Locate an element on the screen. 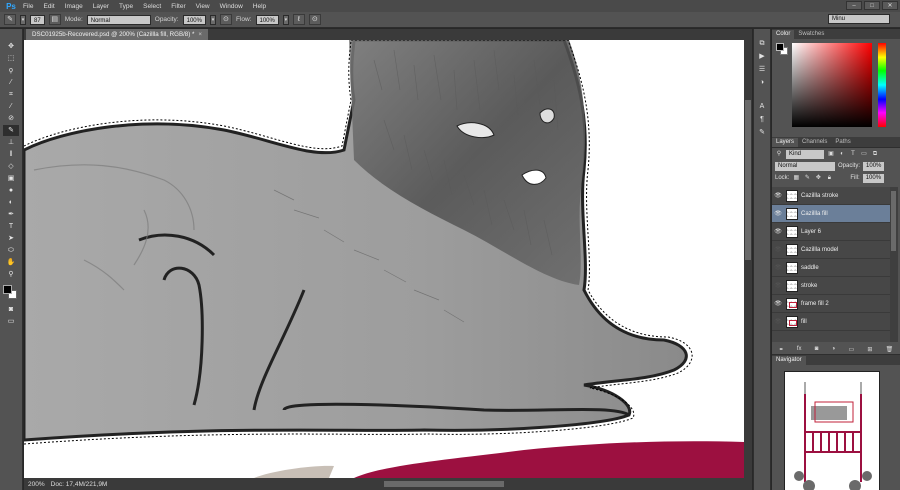  filter-pixel-icon: ▣ is located at coordinates (831, 154).